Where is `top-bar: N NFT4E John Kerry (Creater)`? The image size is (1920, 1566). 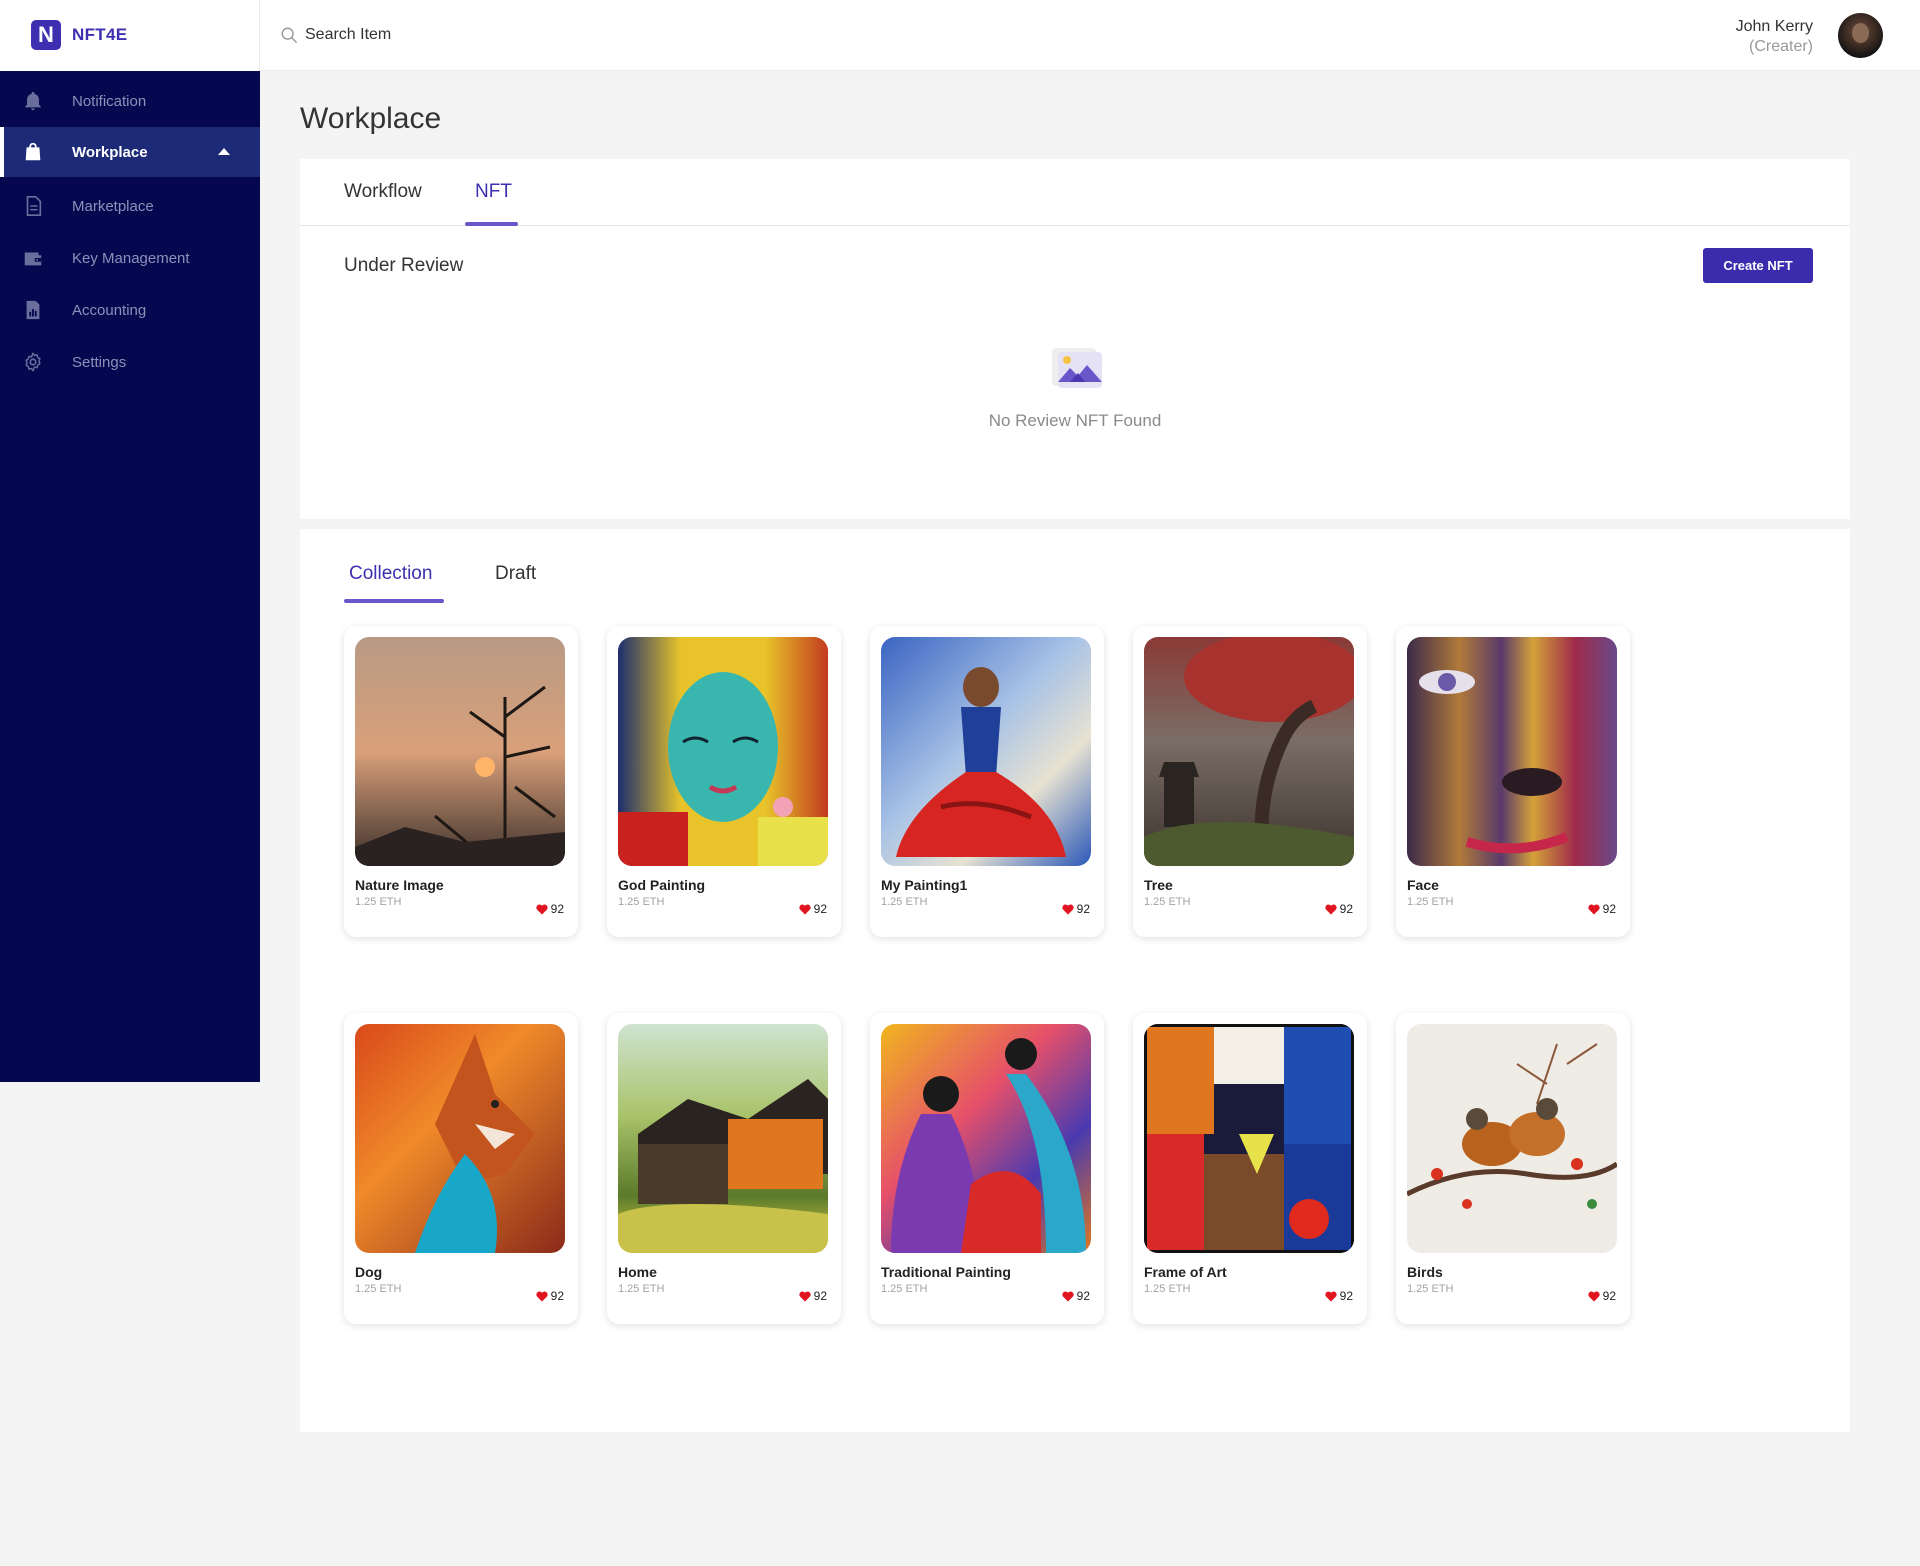
top-bar: N NFT4E John Kerry (Creater) is located at coordinates (960, 35).